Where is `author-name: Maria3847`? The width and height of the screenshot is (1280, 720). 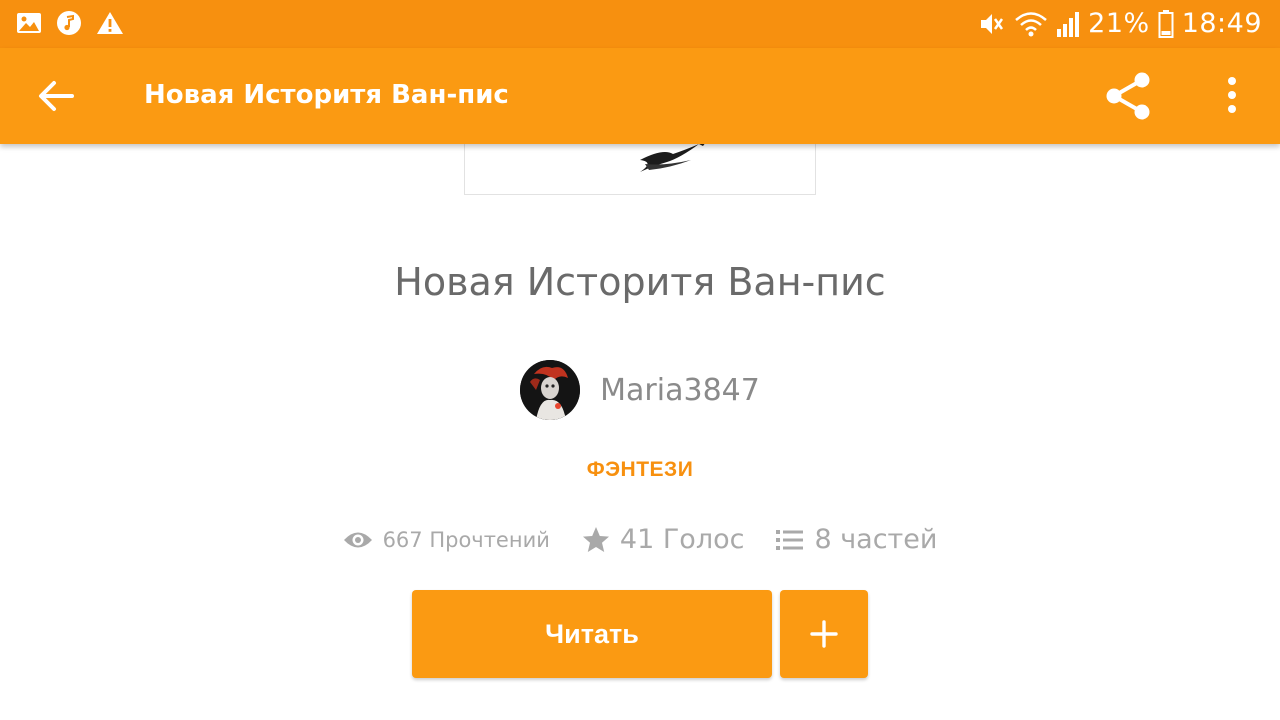 author-name: Maria3847 is located at coordinates (680, 390).